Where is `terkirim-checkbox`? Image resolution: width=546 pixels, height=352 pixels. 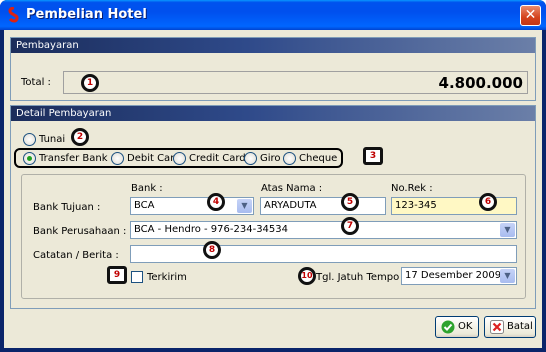 terkirim-checkbox is located at coordinates (137, 277).